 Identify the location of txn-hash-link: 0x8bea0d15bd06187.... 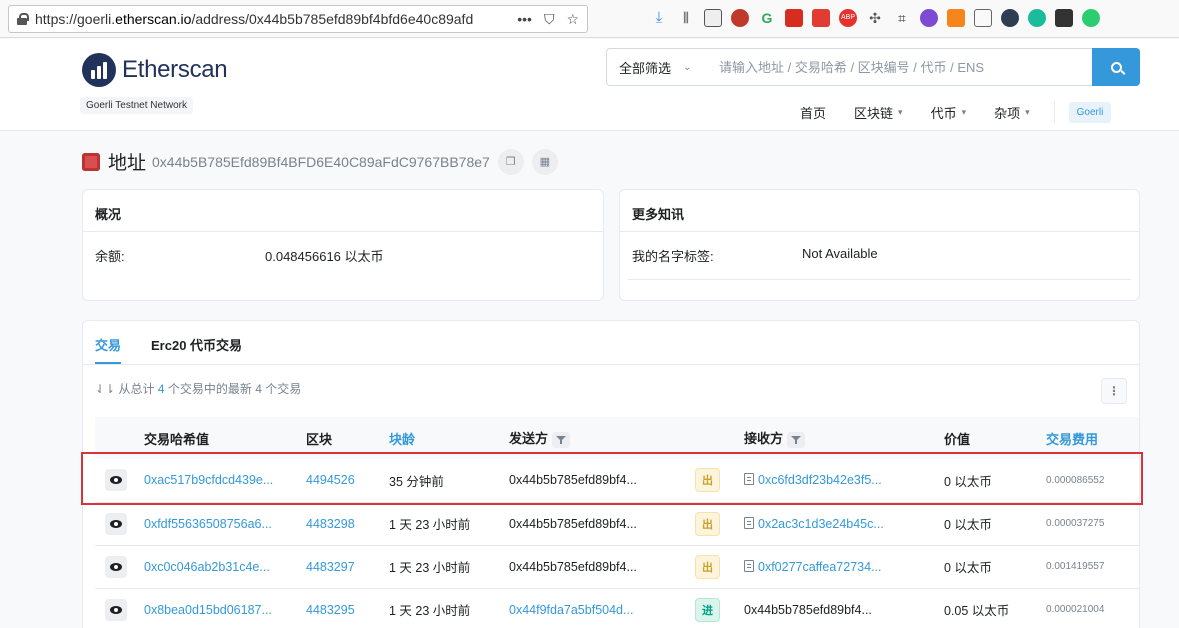
(225, 608).